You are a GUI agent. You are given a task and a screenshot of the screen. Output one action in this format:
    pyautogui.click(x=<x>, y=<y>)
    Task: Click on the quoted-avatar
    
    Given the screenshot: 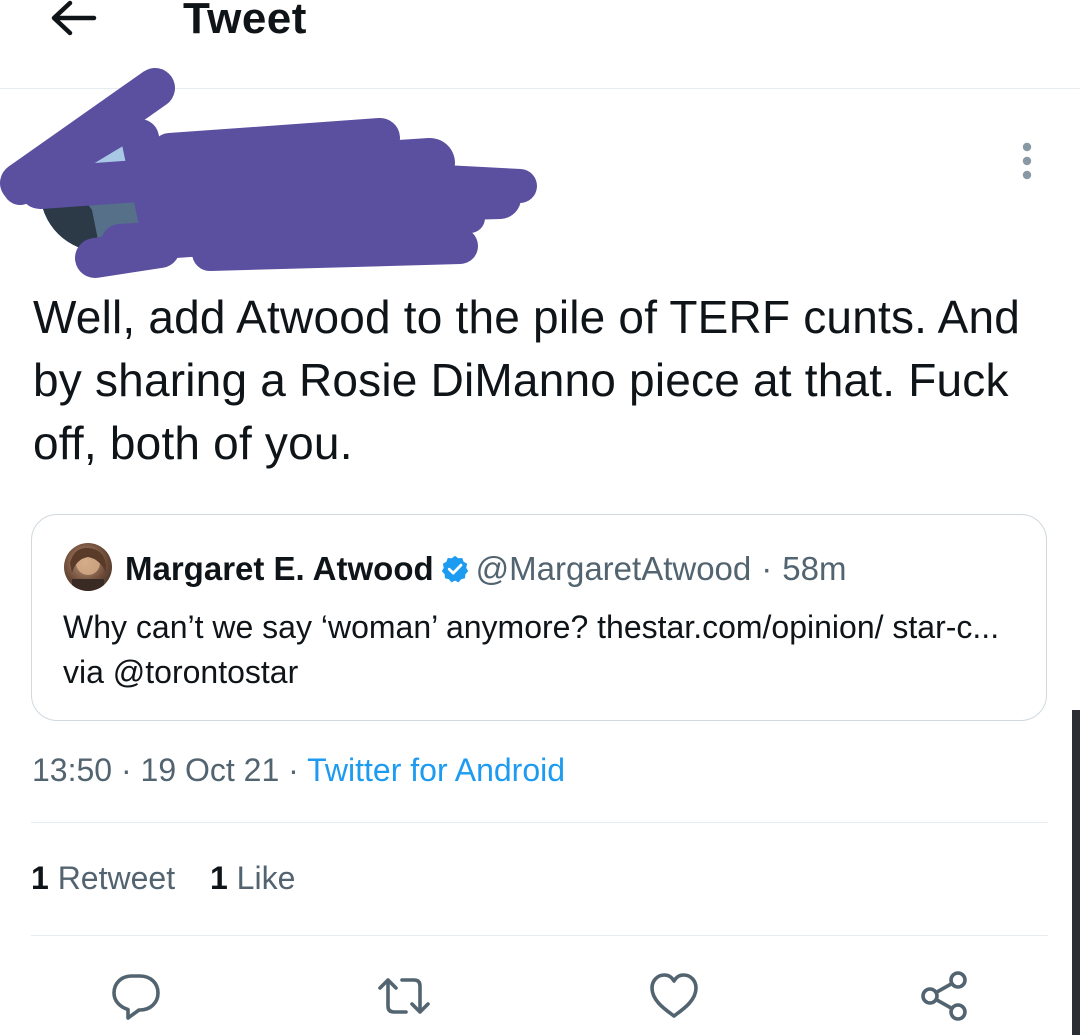 What is the action you would take?
    pyautogui.click(x=88, y=567)
    